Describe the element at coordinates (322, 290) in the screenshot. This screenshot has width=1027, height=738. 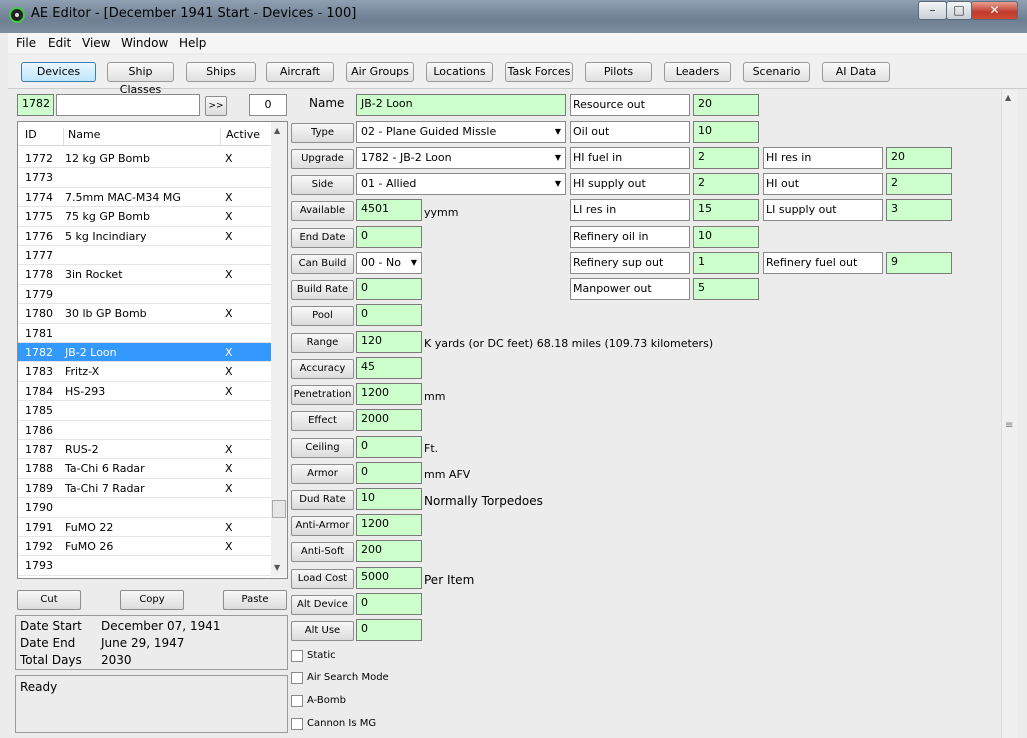
I see `build-rate-button: Build Rate` at that location.